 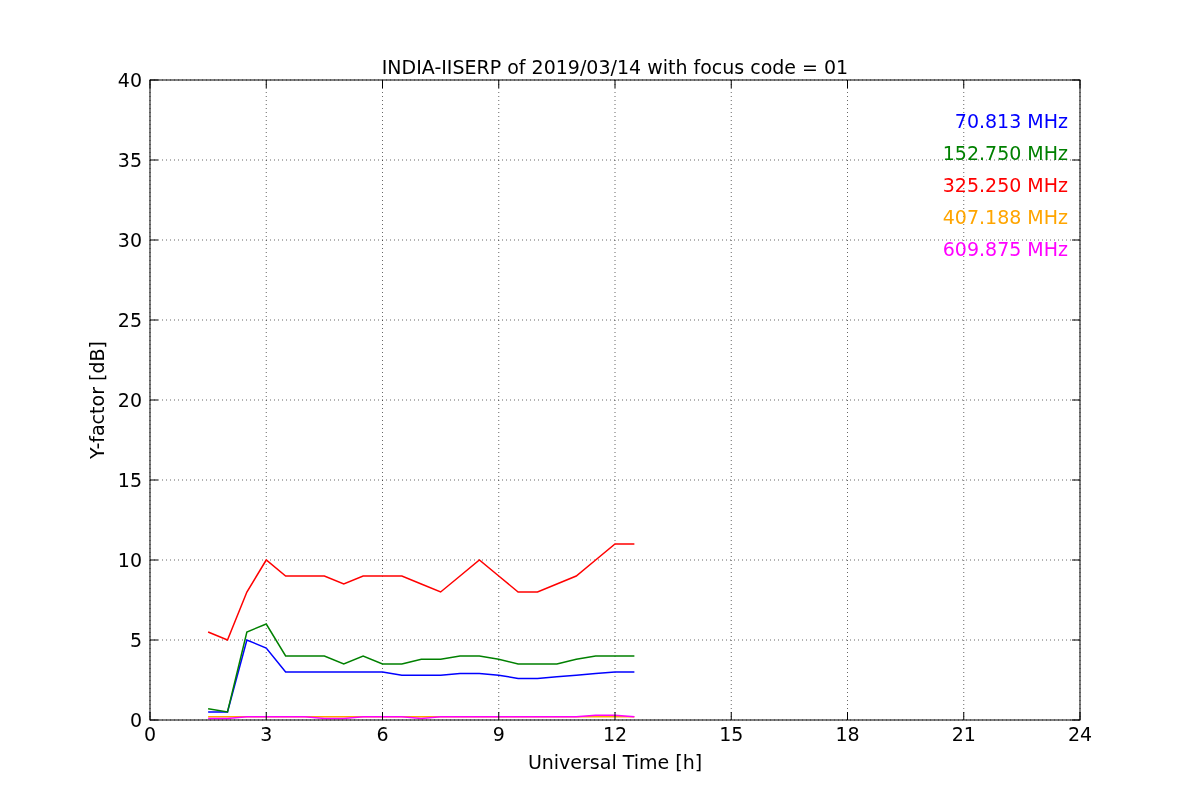 What do you see at coordinates (150, 734) in the screenshot?
I see `x-tick-label: 0` at bounding box center [150, 734].